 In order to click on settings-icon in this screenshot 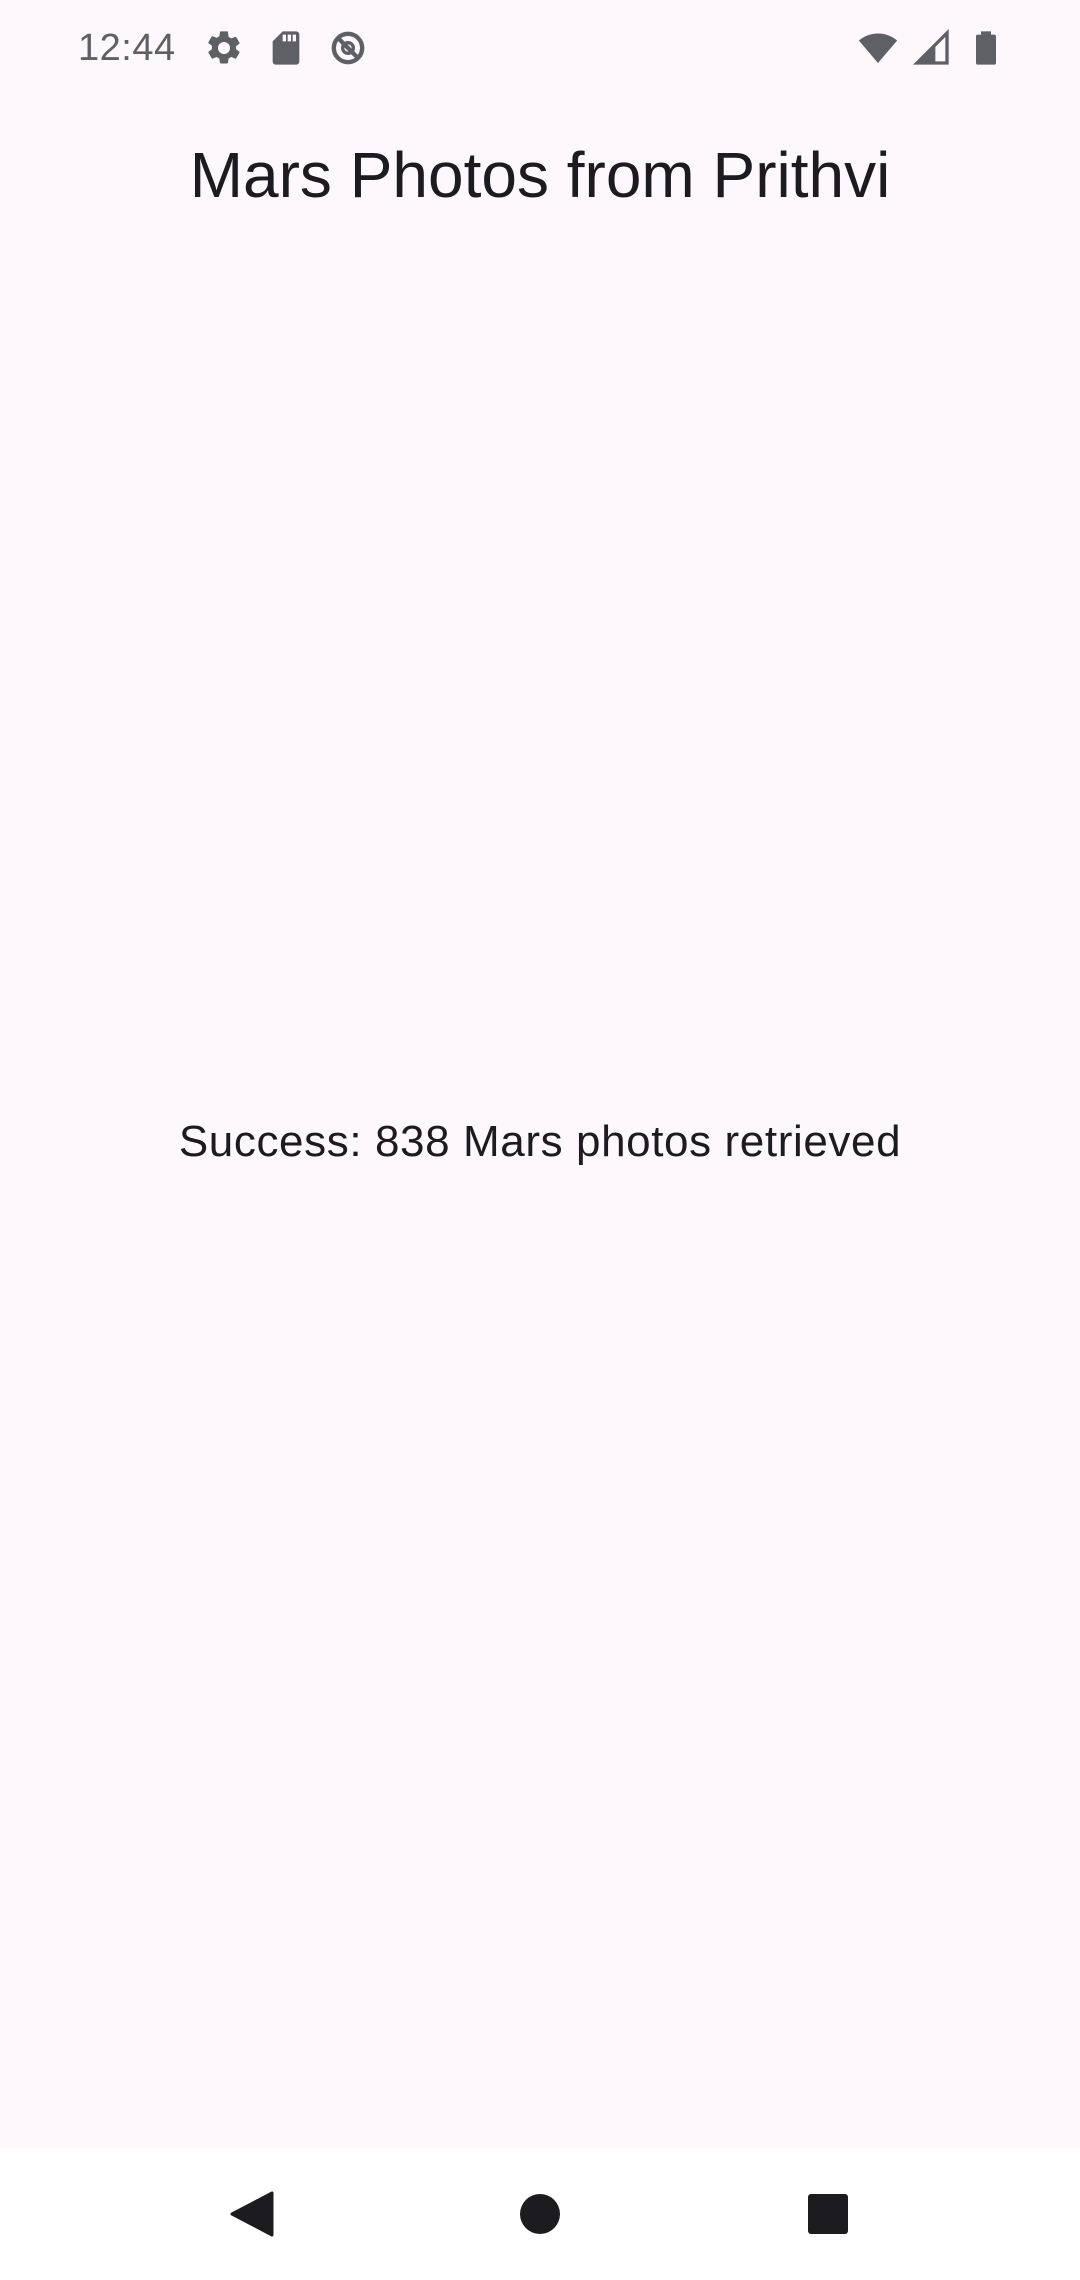, I will do `click(224, 48)`.